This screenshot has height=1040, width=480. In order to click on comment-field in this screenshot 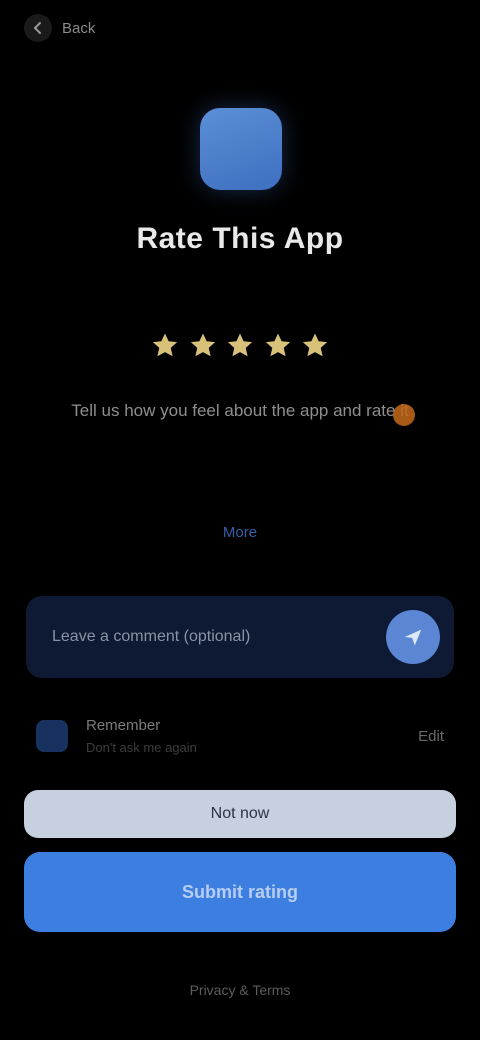, I will do `click(240, 637)`.